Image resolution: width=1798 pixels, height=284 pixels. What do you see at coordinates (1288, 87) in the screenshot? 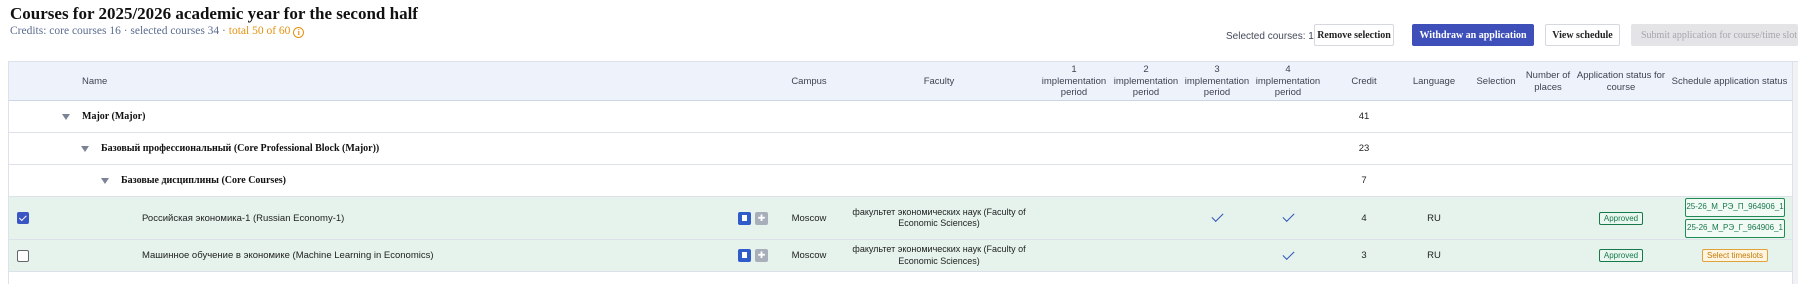
I see `col-period-4-label: implementation period` at bounding box center [1288, 87].